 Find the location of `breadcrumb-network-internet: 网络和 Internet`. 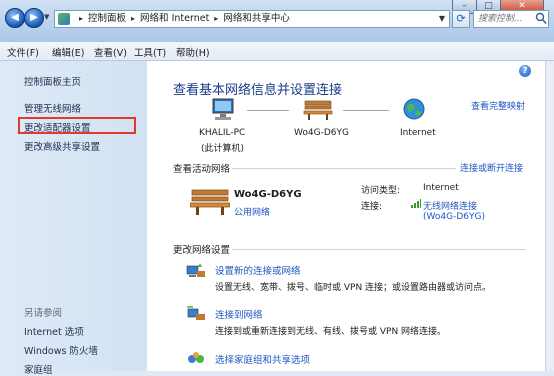

breadcrumb-network-internet: 网络和 Internet is located at coordinates (174, 18).